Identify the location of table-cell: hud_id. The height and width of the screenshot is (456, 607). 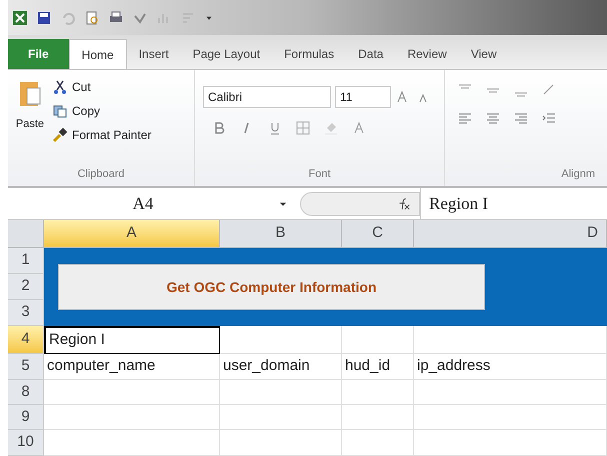
(378, 367).